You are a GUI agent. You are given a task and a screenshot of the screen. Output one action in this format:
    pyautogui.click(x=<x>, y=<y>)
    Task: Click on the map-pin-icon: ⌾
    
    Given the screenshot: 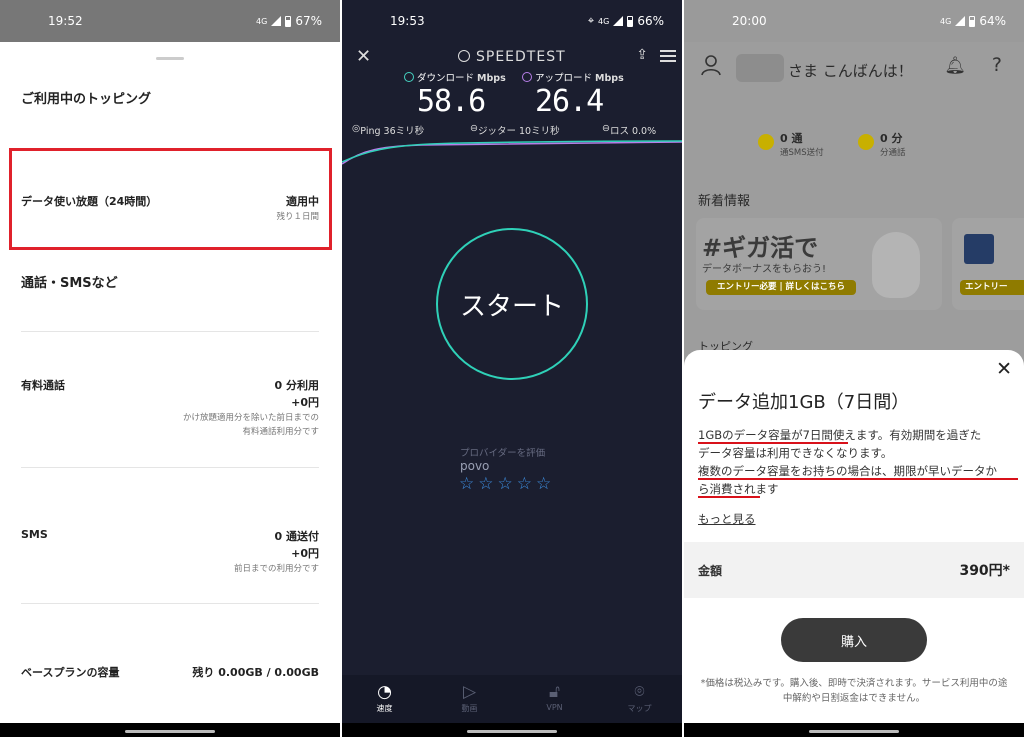 What is the action you would take?
    pyautogui.click(x=639, y=692)
    